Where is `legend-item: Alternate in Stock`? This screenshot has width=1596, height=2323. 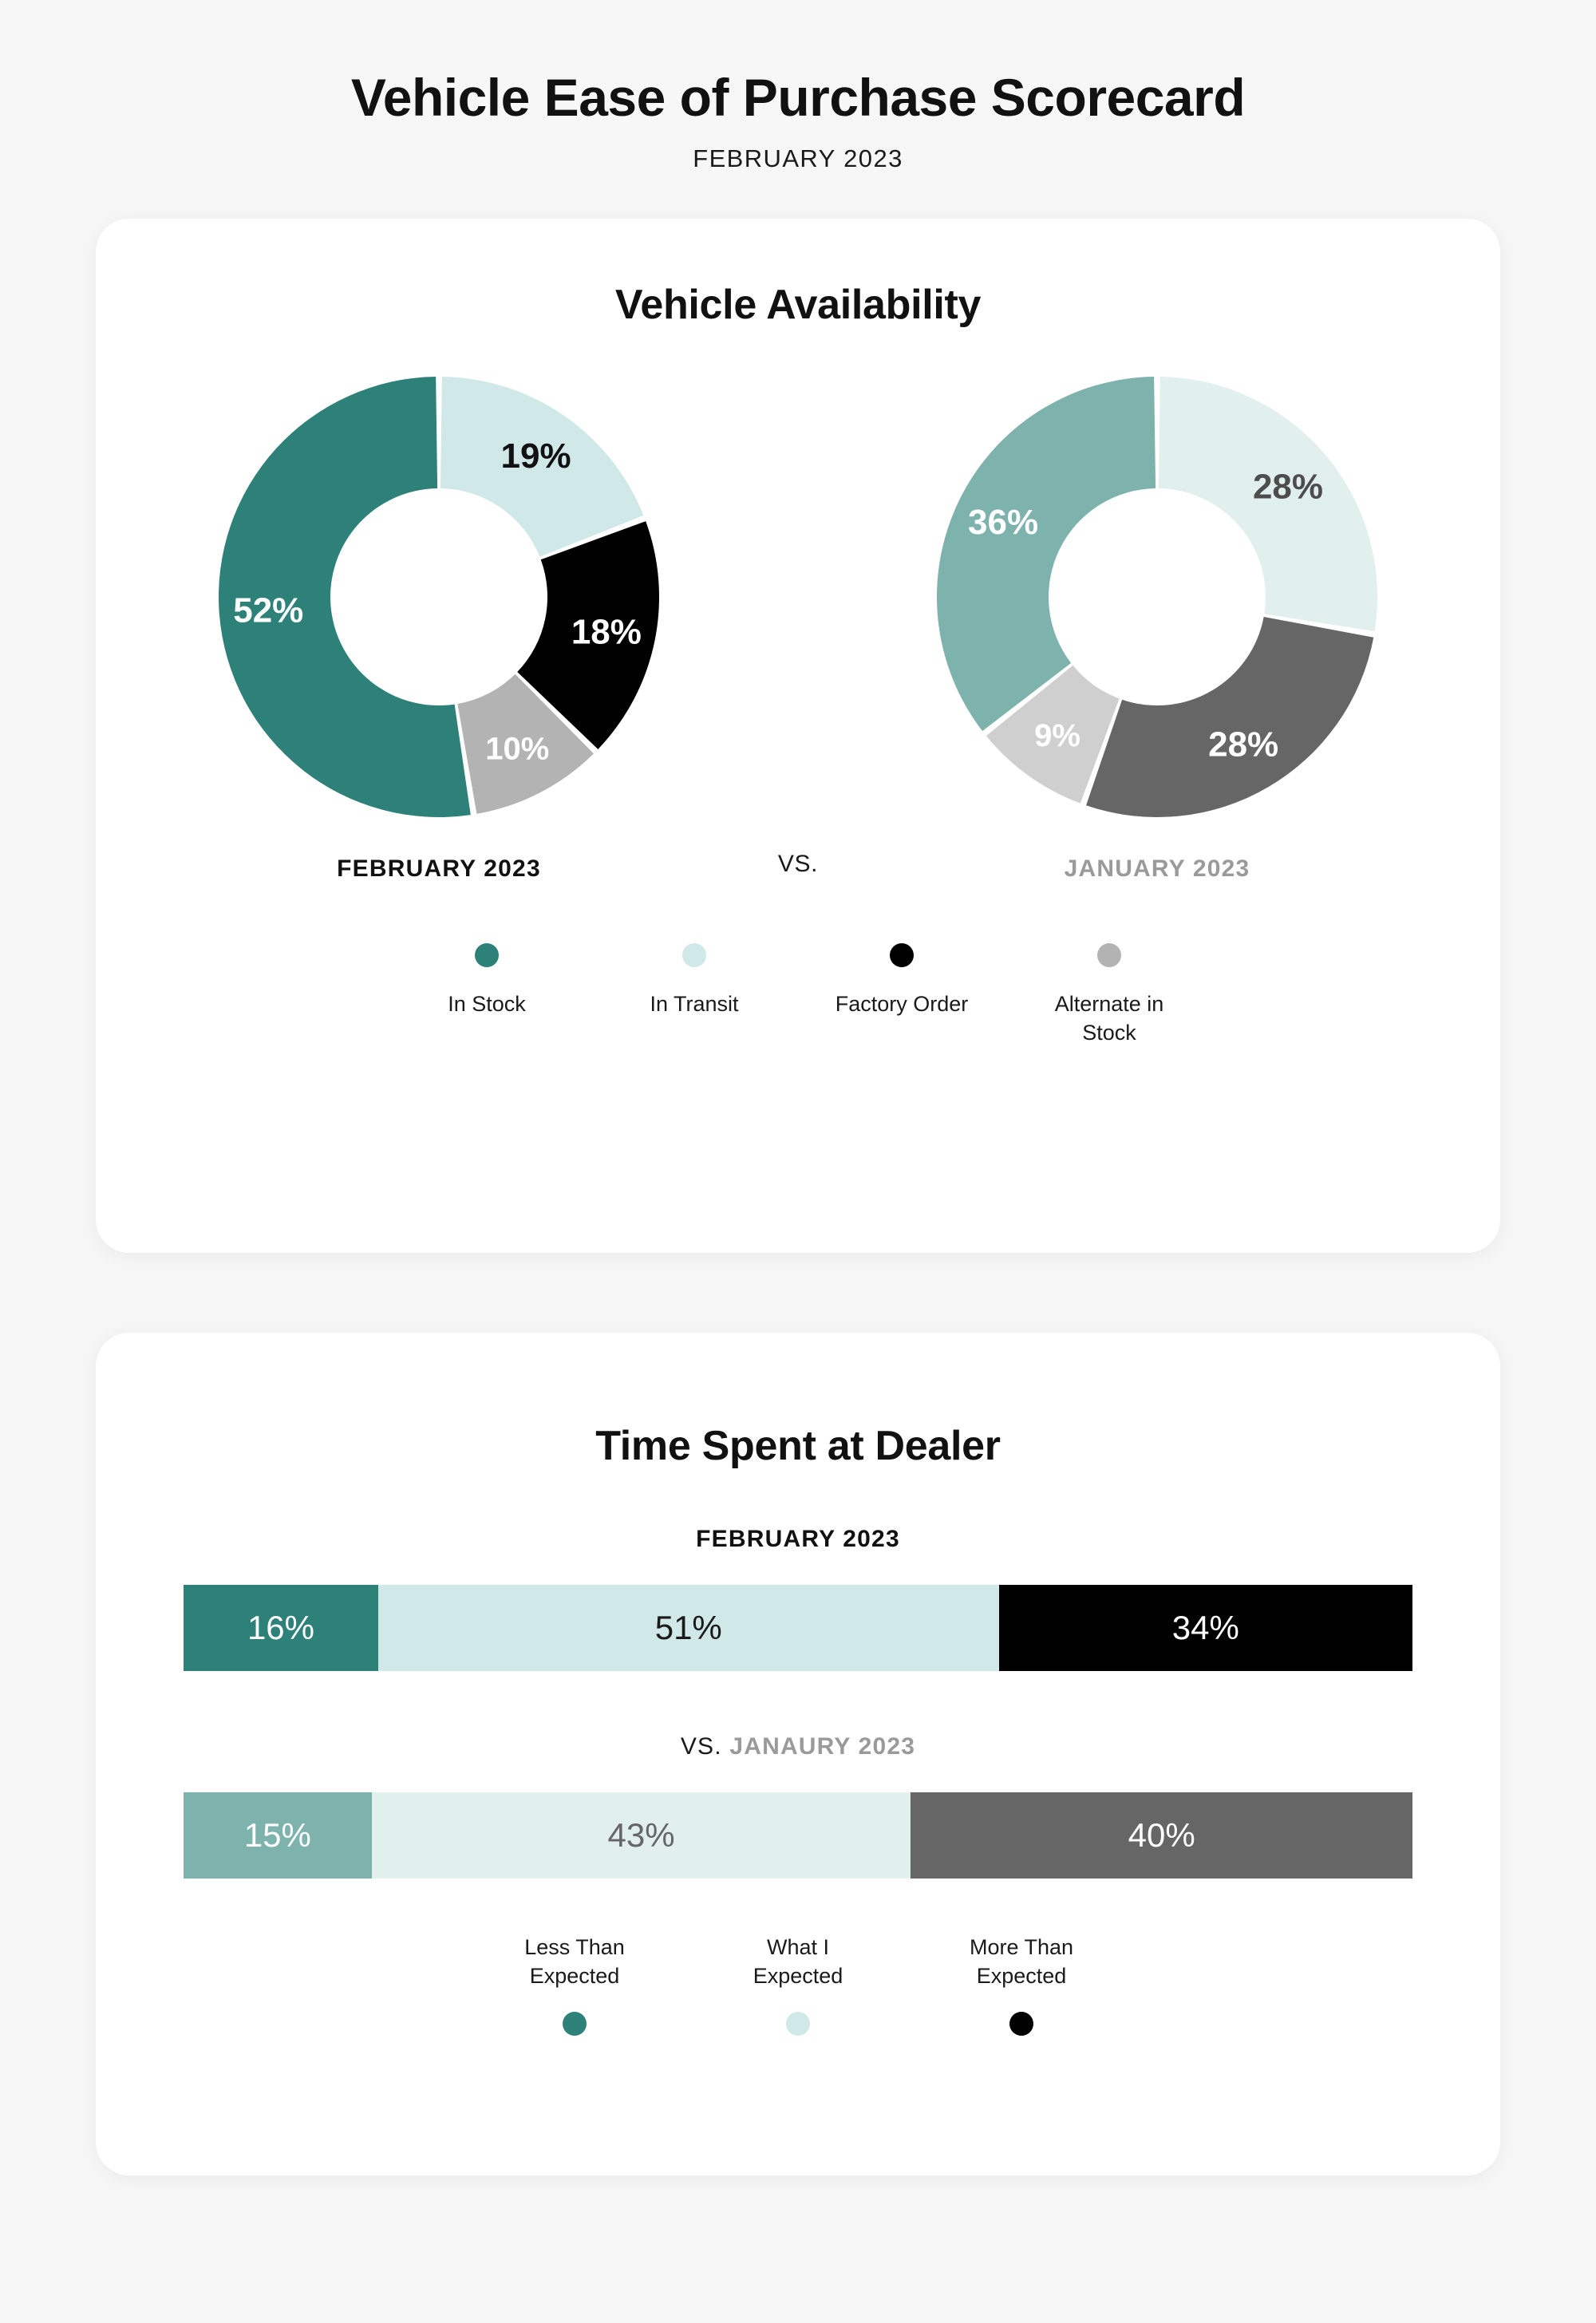 legend-item: Alternate in Stock is located at coordinates (1109, 995).